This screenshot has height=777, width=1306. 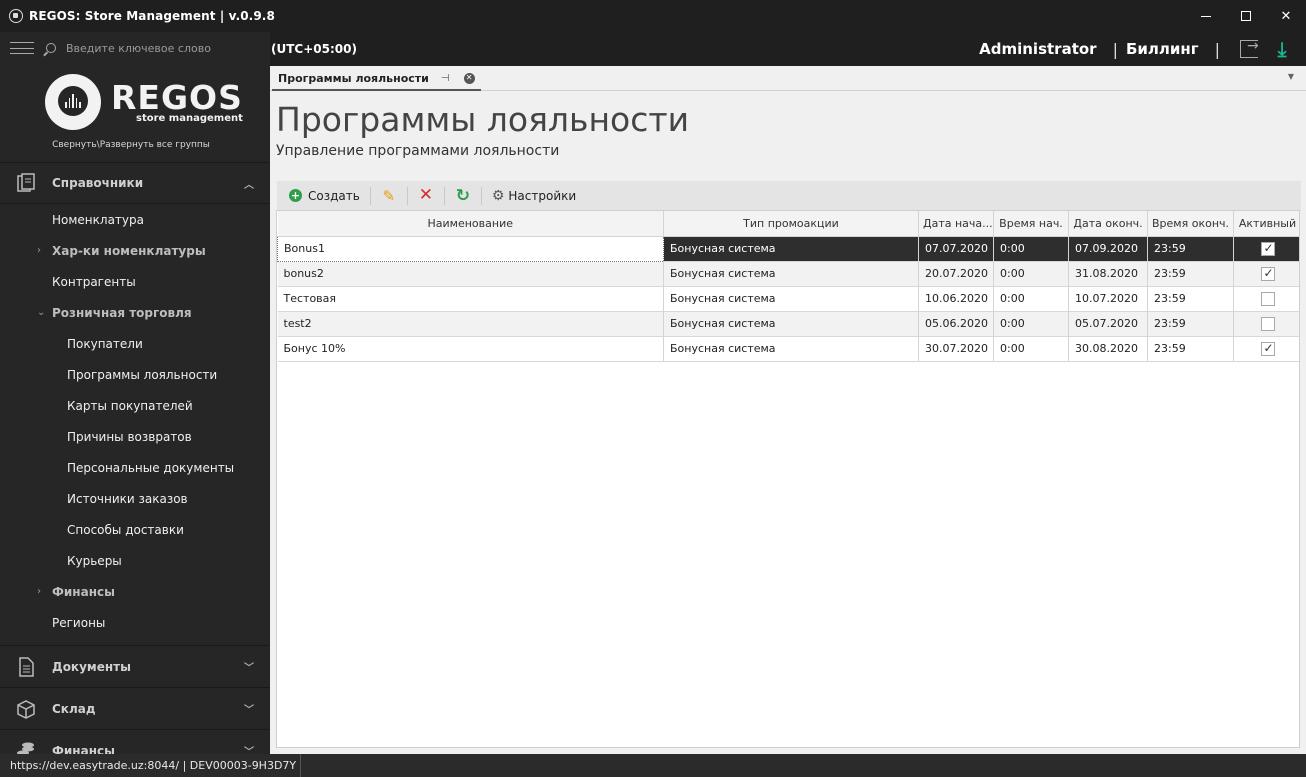 I want to click on minimize-icon, so click(x=1206, y=16).